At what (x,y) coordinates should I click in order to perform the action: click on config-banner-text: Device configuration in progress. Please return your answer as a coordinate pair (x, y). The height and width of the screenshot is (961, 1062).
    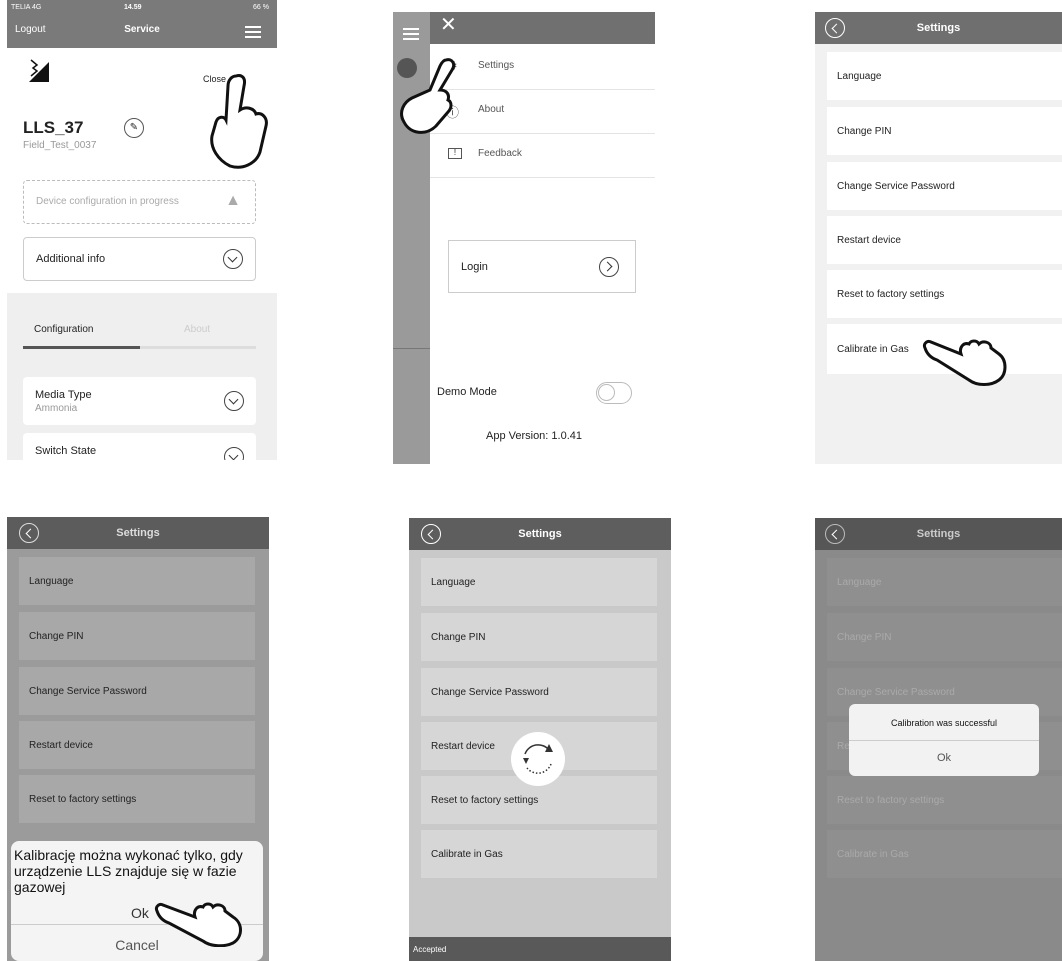
    Looking at the image, I should click on (107, 201).